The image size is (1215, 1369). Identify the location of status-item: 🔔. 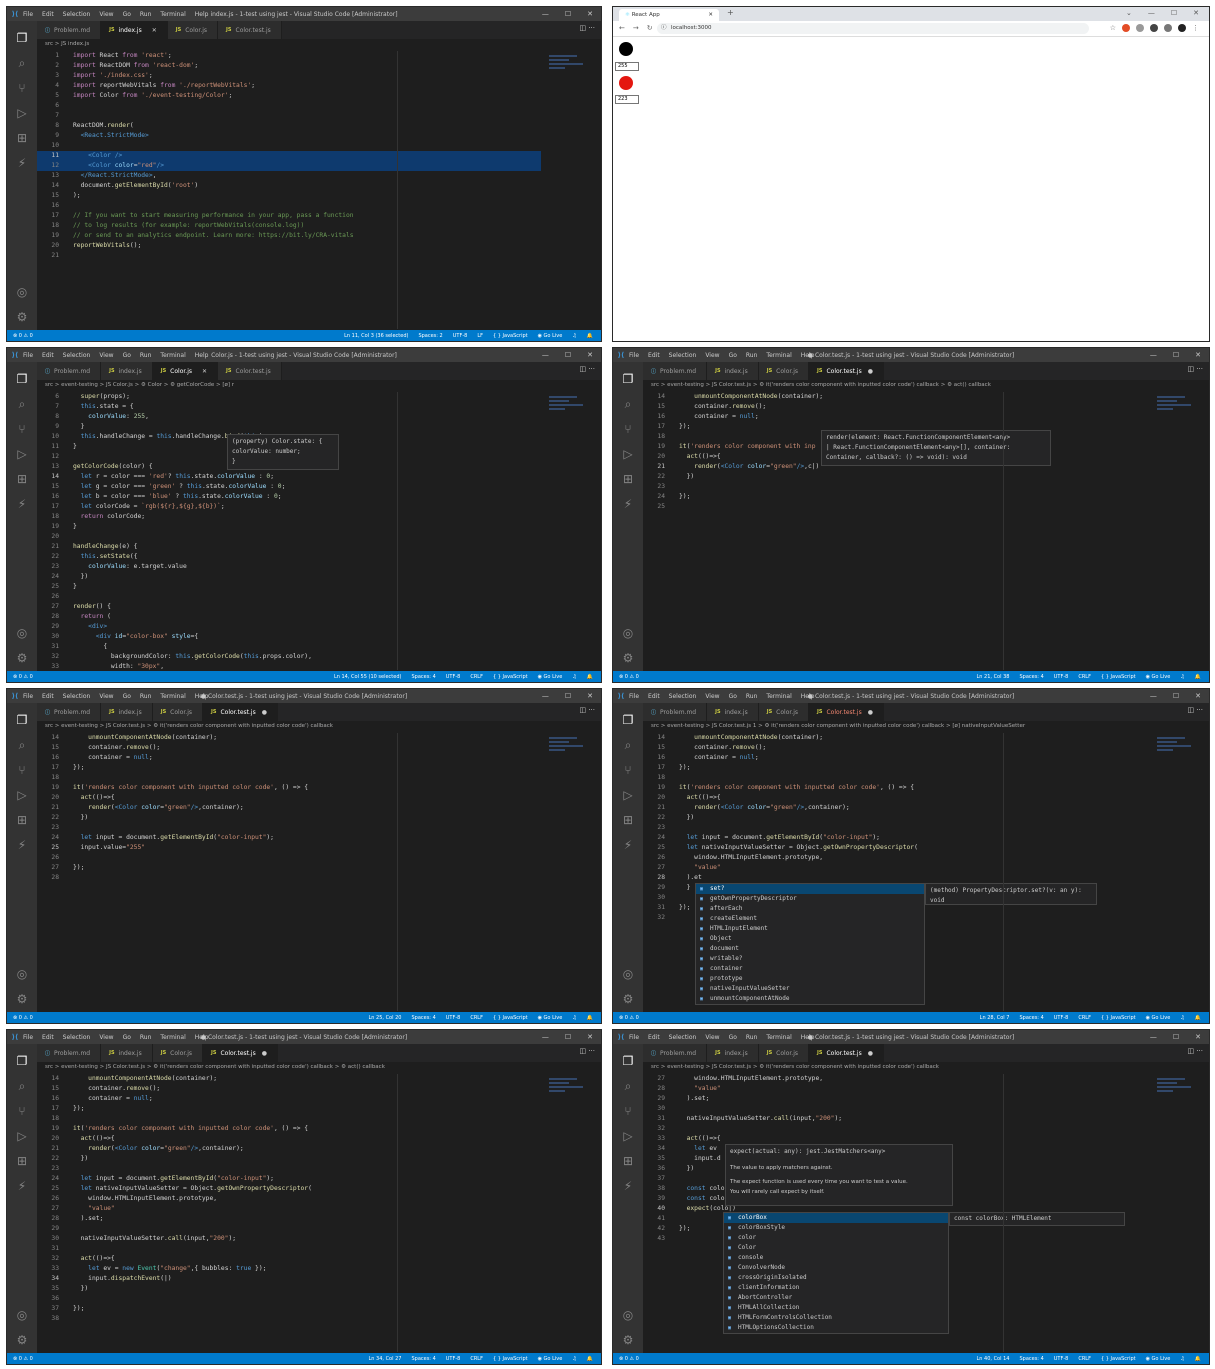
(590, 1359).